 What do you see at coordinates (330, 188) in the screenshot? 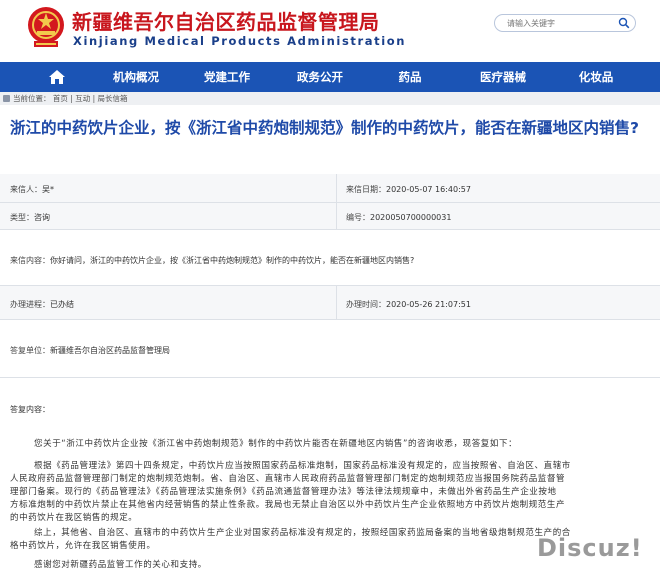
I see `detail-row: 来信人：吴* 来信日期：2020-05-07 16:40:57` at bounding box center [330, 188].